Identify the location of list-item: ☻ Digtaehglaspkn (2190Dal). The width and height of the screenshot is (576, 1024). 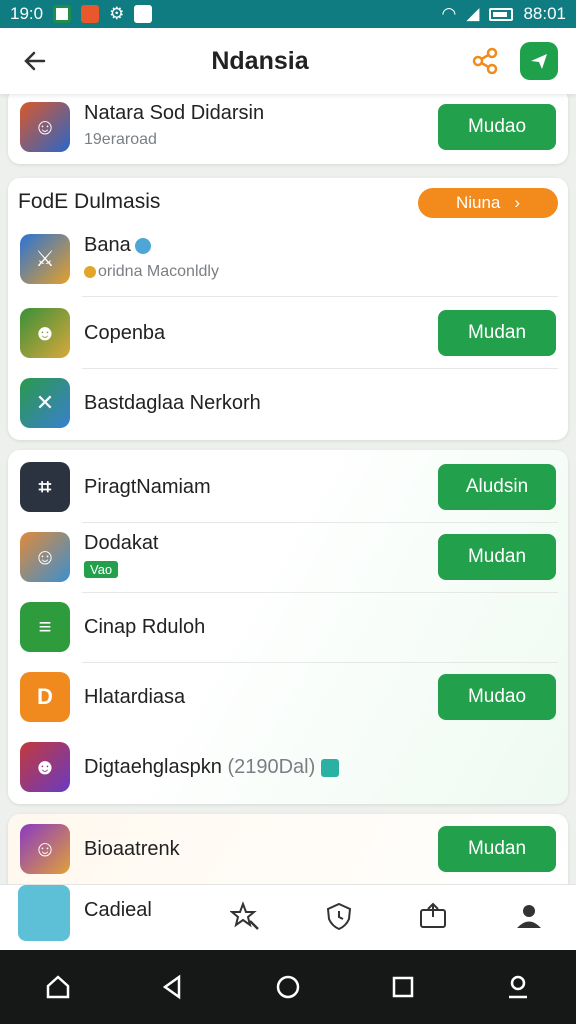
(288, 767).